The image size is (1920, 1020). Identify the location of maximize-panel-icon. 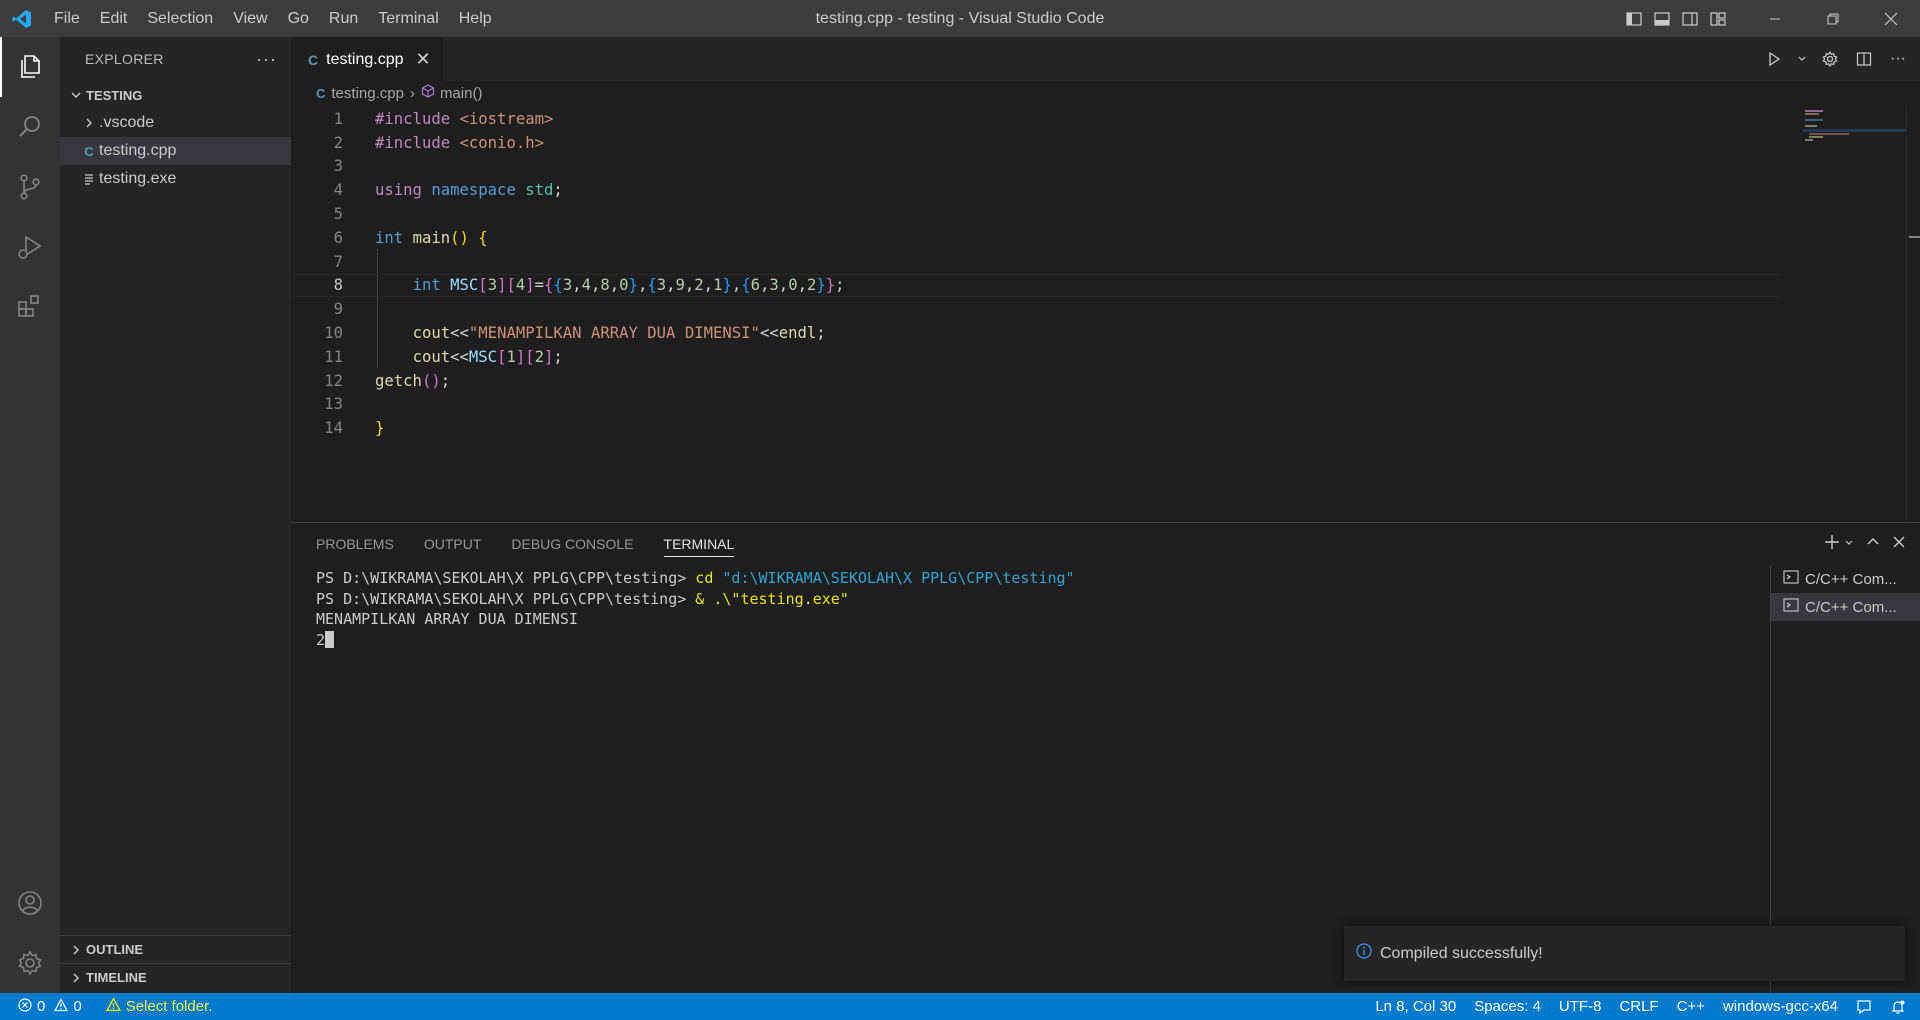
(1873, 544).